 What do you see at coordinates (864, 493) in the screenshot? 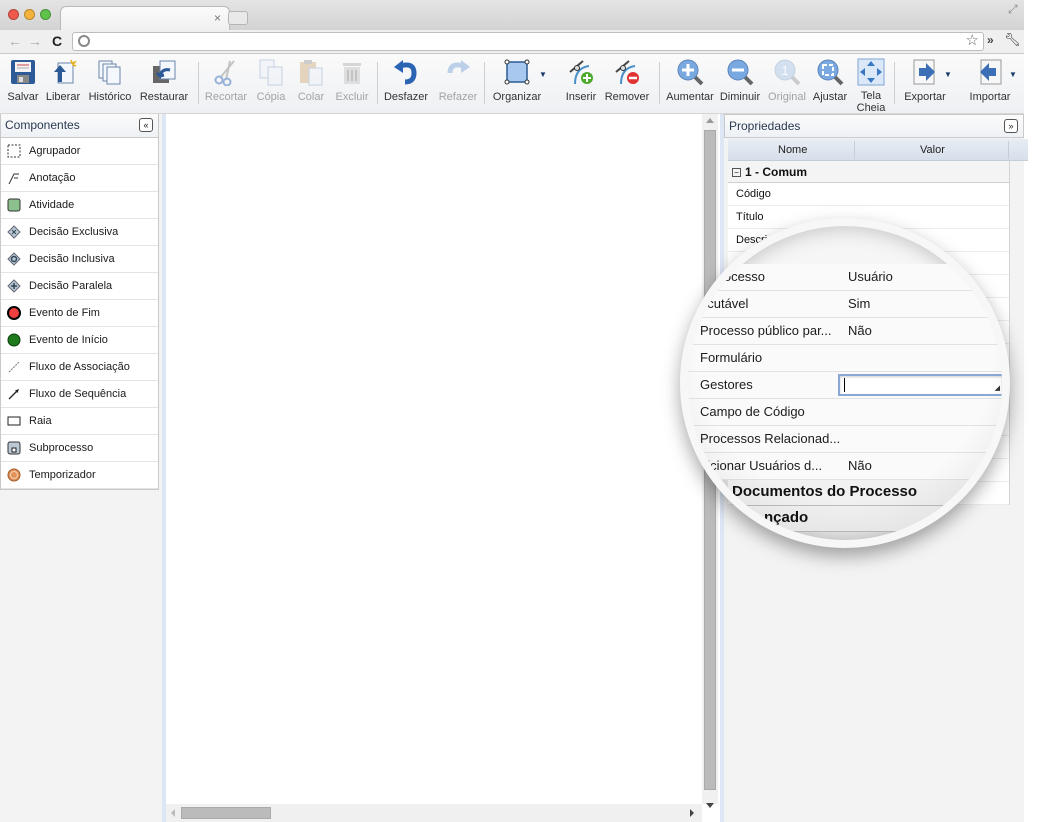
I see `magnified-property-group: + Documentos do Processo` at bounding box center [864, 493].